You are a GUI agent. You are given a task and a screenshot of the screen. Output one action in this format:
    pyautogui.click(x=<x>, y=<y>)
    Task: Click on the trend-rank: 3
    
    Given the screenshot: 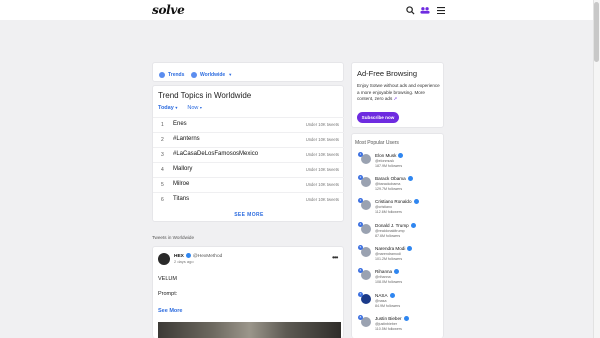 What is the action you would take?
    pyautogui.click(x=162, y=155)
    